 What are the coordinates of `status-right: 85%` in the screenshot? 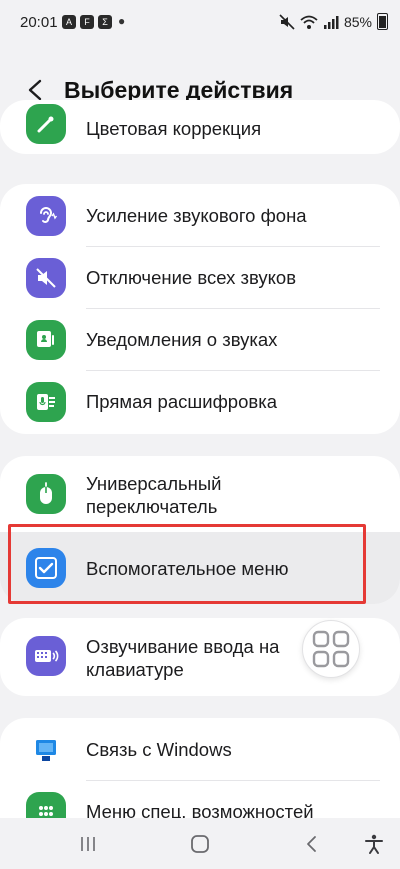 It's located at (333, 21).